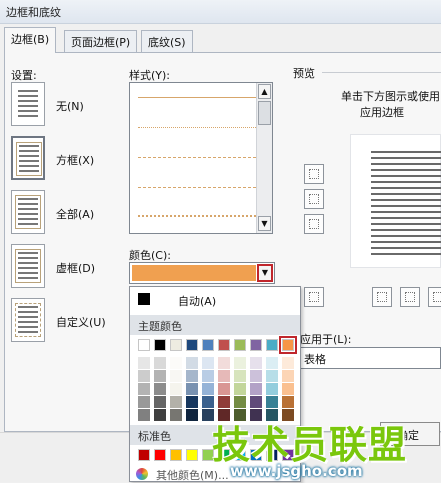  What do you see at coordinates (75, 160) in the screenshot?
I see `setting-box-label: 方框(X)` at bounding box center [75, 160].